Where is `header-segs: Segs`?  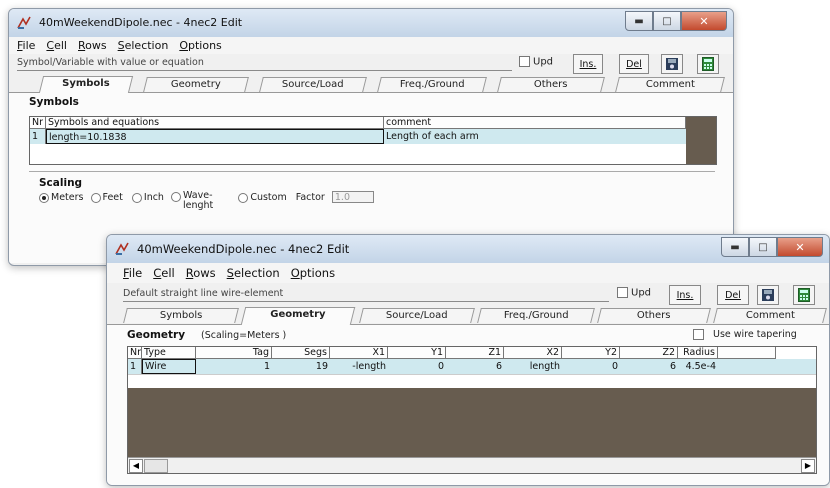 header-segs: Segs is located at coordinates (301, 353).